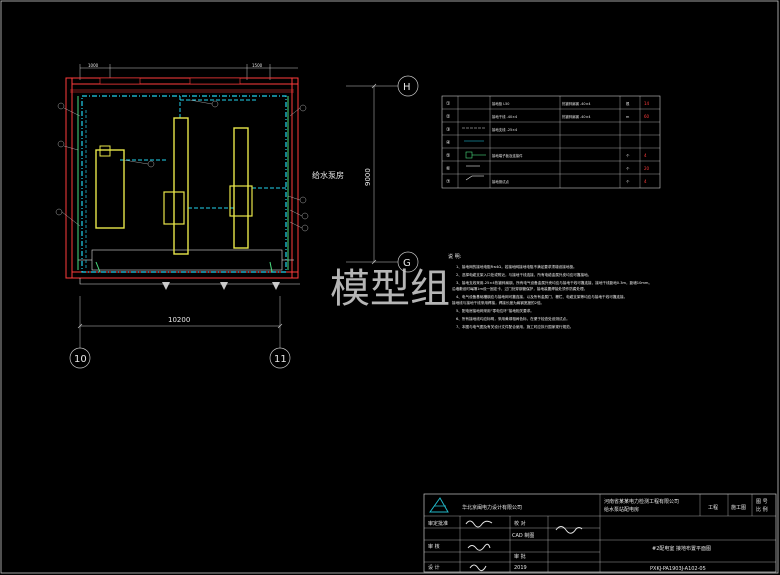 The width and height of the screenshot is (780, 575). What do you see at coordinates (645, 181) in the screenshot?
I see `legend-qty-7: 4` at bounding box center [645, 181].